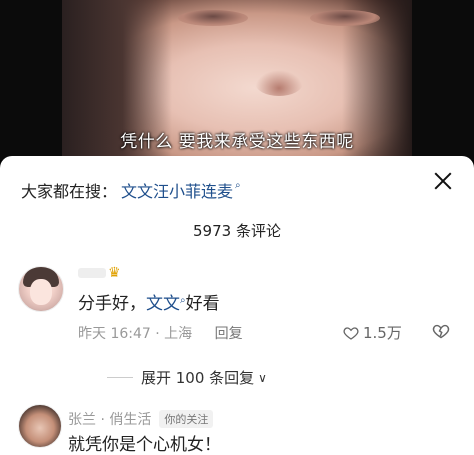 This screenshot has height=455, width=474. Describe the element at coordinates (69, 191) in the screenshot. I see `search-prefix: 大家都在搜：` at that location.